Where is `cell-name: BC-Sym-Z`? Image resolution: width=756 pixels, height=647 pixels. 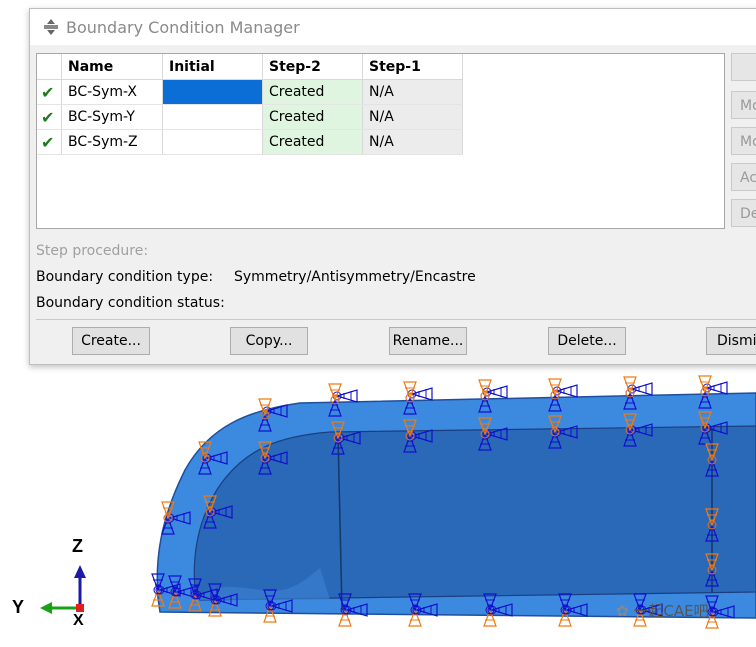
cell-name: BC-Sym-Z is located at coordinates (112, 142).